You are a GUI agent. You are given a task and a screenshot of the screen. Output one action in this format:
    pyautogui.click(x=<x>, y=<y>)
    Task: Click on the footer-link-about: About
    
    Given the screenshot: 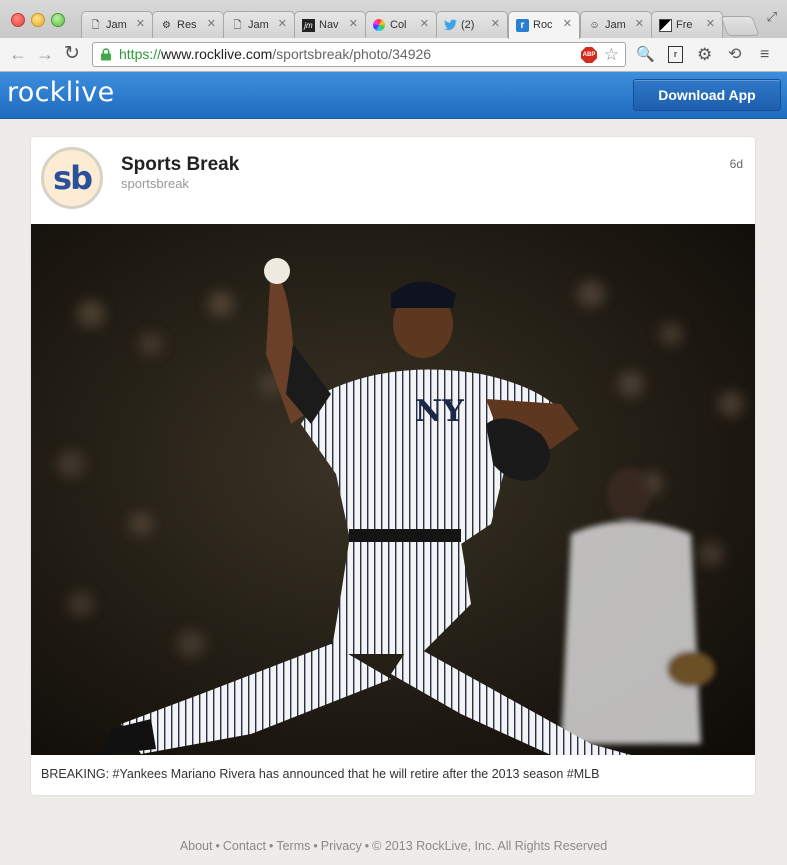 What is the action you would take?
    pyautogui.click(x=196, y=846)
    